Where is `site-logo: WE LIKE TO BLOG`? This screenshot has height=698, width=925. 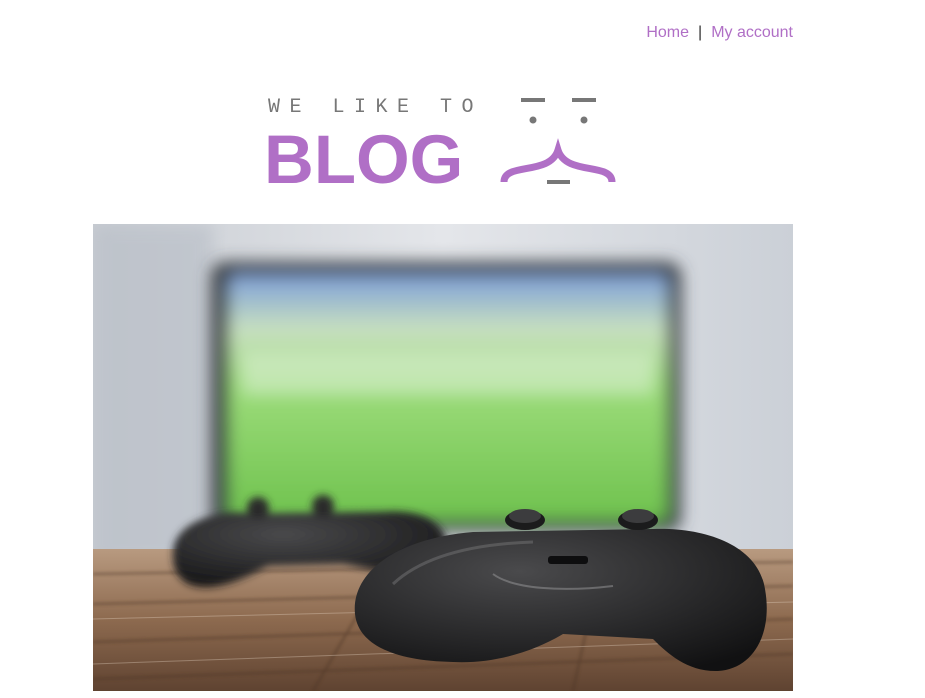
site-logo: WE LIKE TO BLOG is located at coordinates (444, 146).